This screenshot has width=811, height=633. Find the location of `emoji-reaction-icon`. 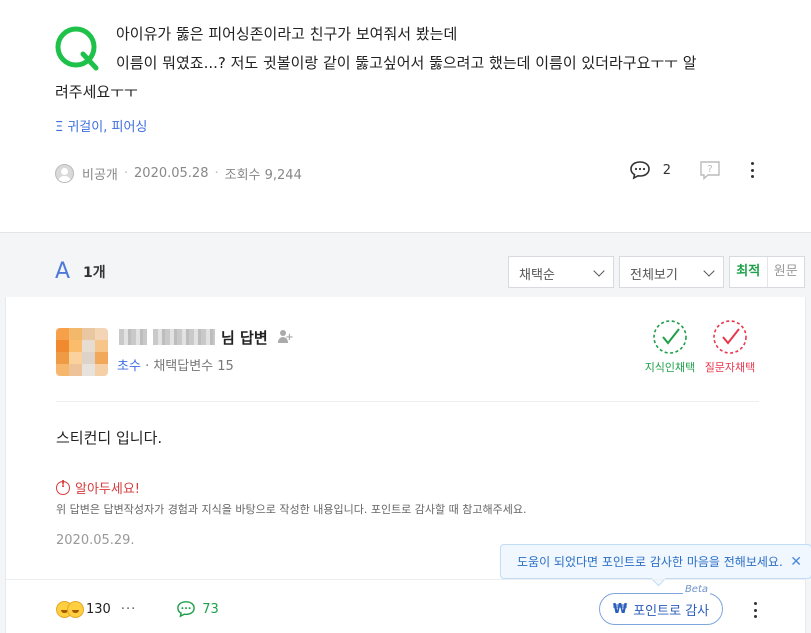

emoji-reaction-icon is located at coordinates (70, 609).